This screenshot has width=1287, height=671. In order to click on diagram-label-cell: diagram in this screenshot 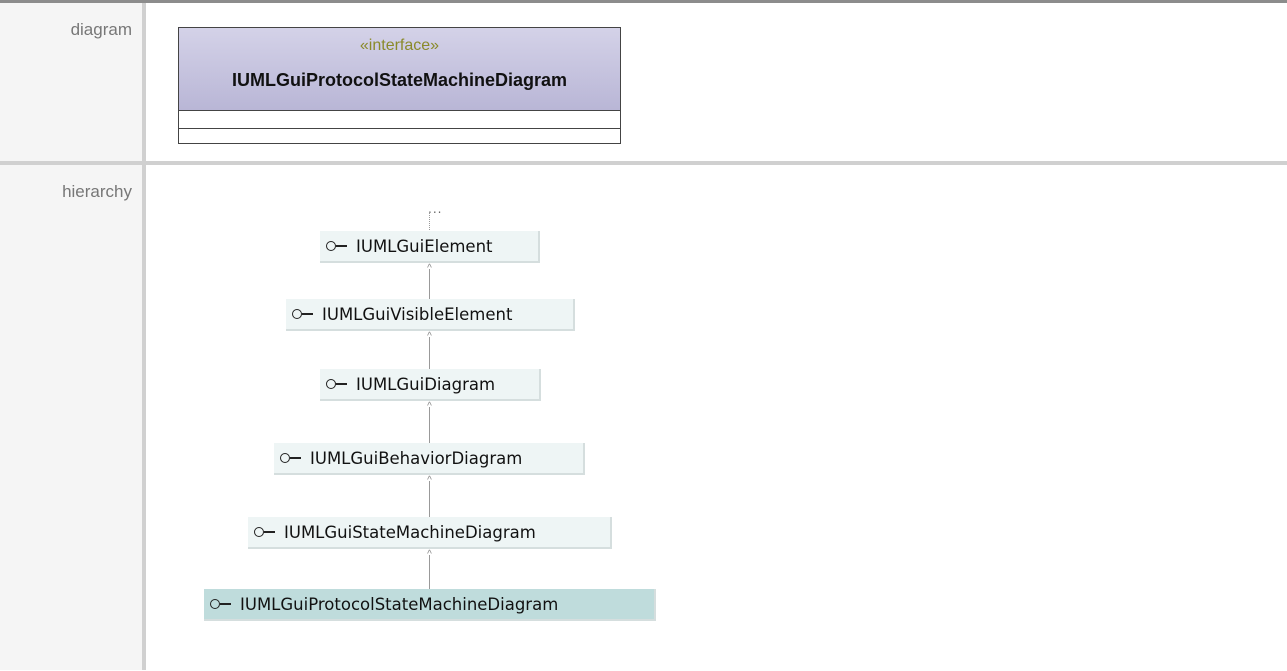, I will do `click(73, 84)`.